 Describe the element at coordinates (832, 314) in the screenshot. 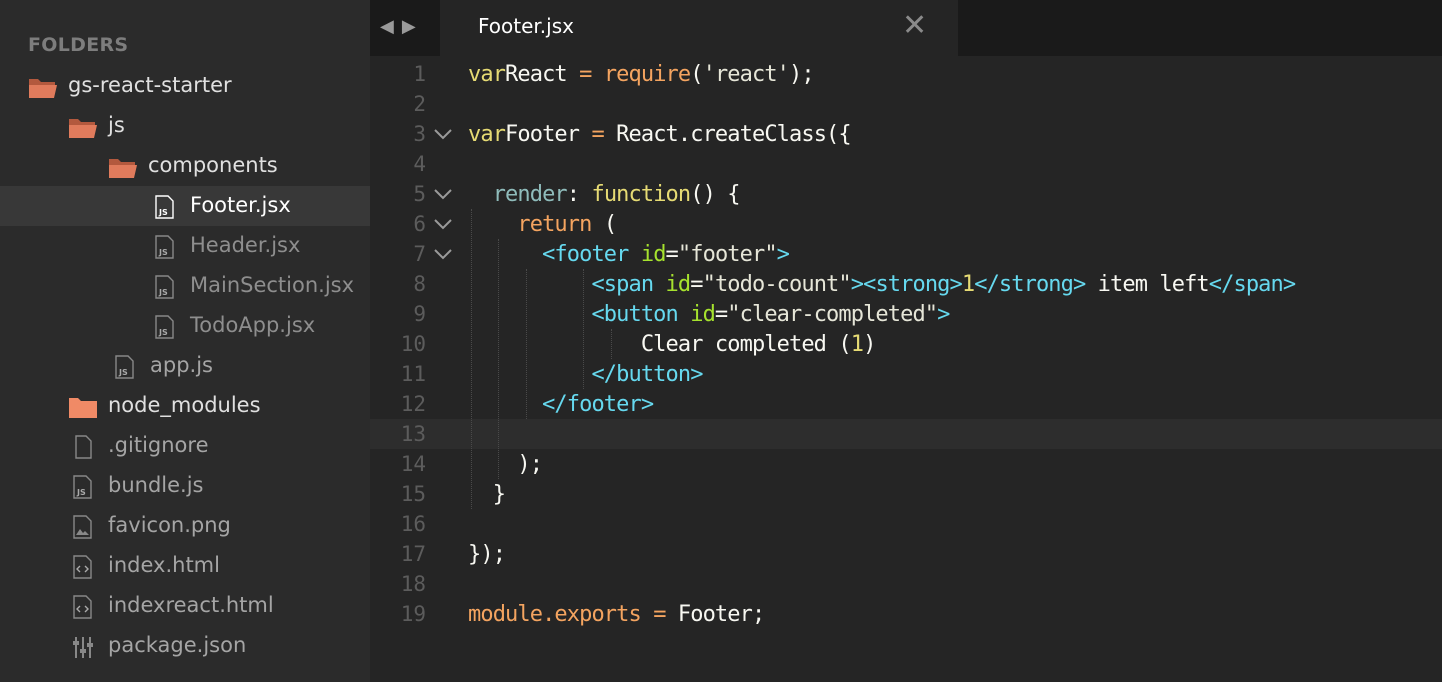

I see `code-token: "clear-completed"` at that location.